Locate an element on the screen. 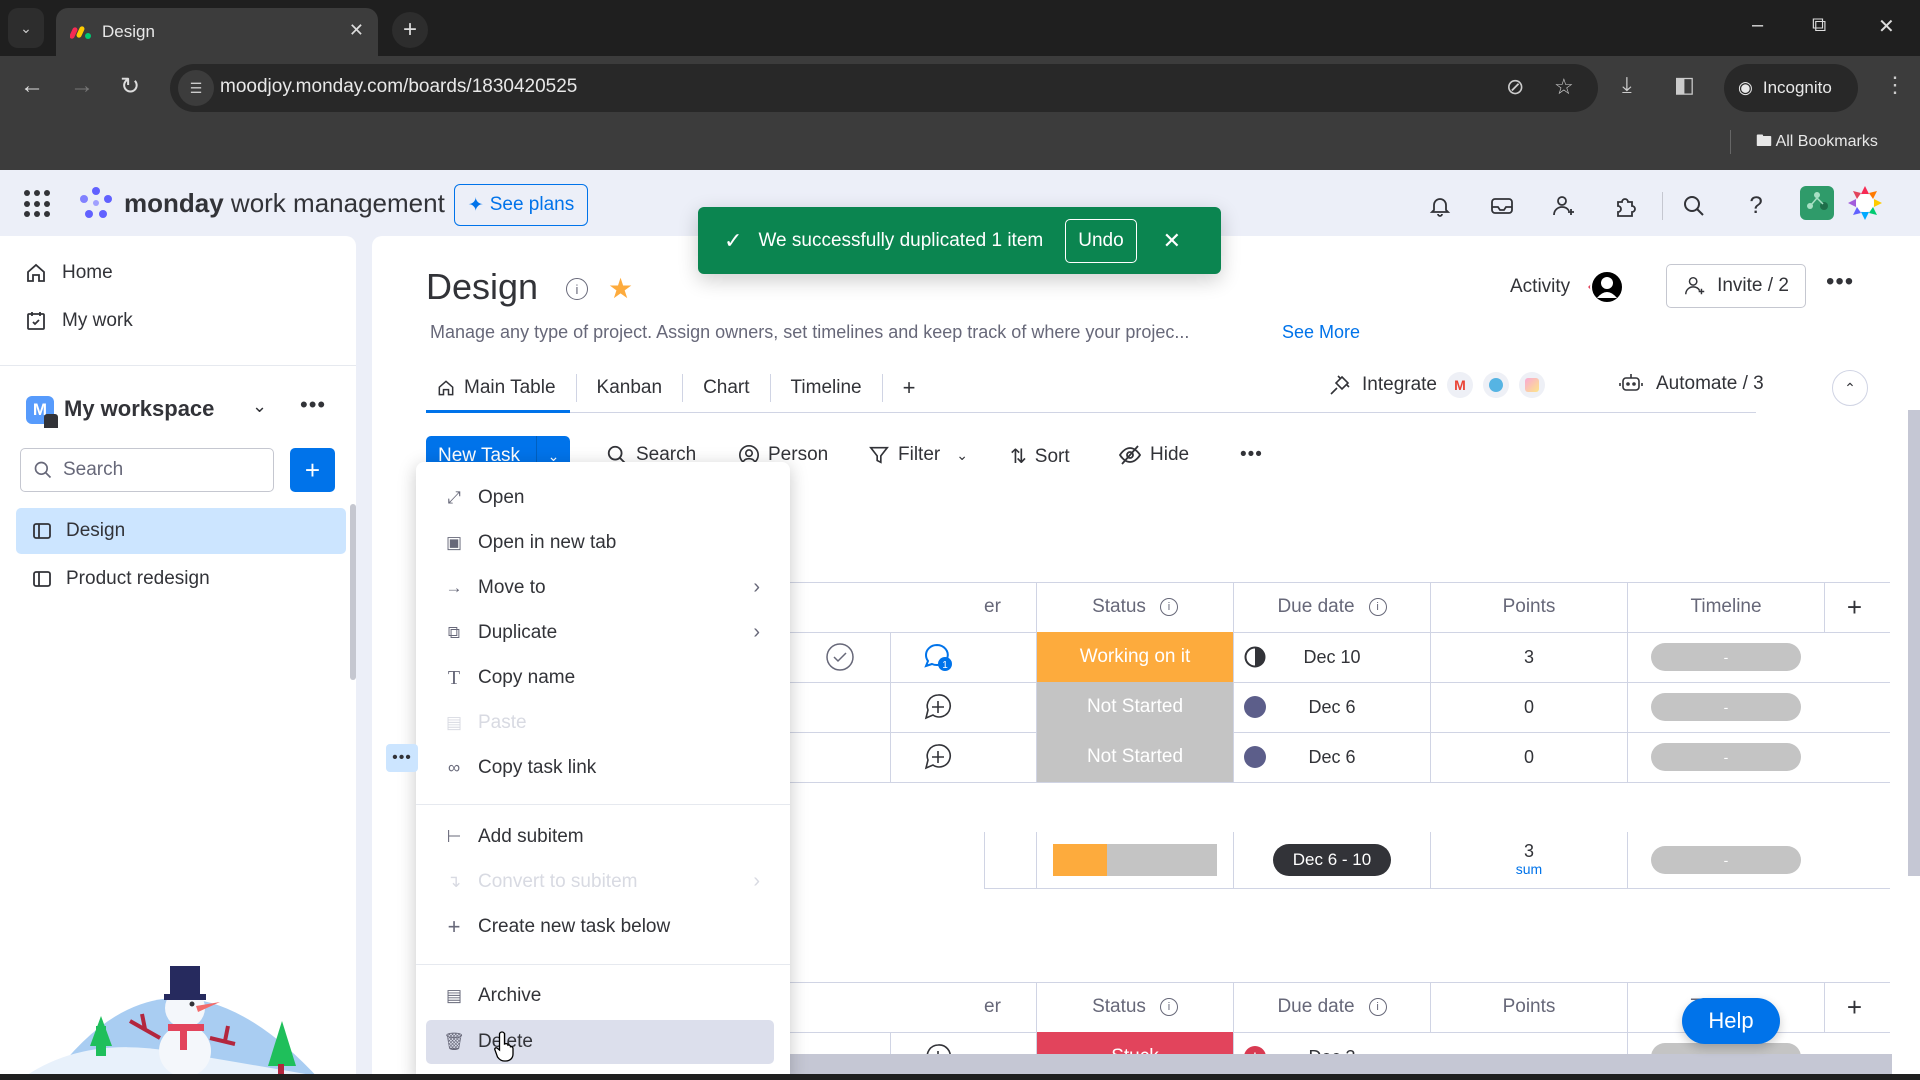 This screenshot has height=1080, width=1920. restore-icon: ⧉ is located at coordinates (1819, 25).